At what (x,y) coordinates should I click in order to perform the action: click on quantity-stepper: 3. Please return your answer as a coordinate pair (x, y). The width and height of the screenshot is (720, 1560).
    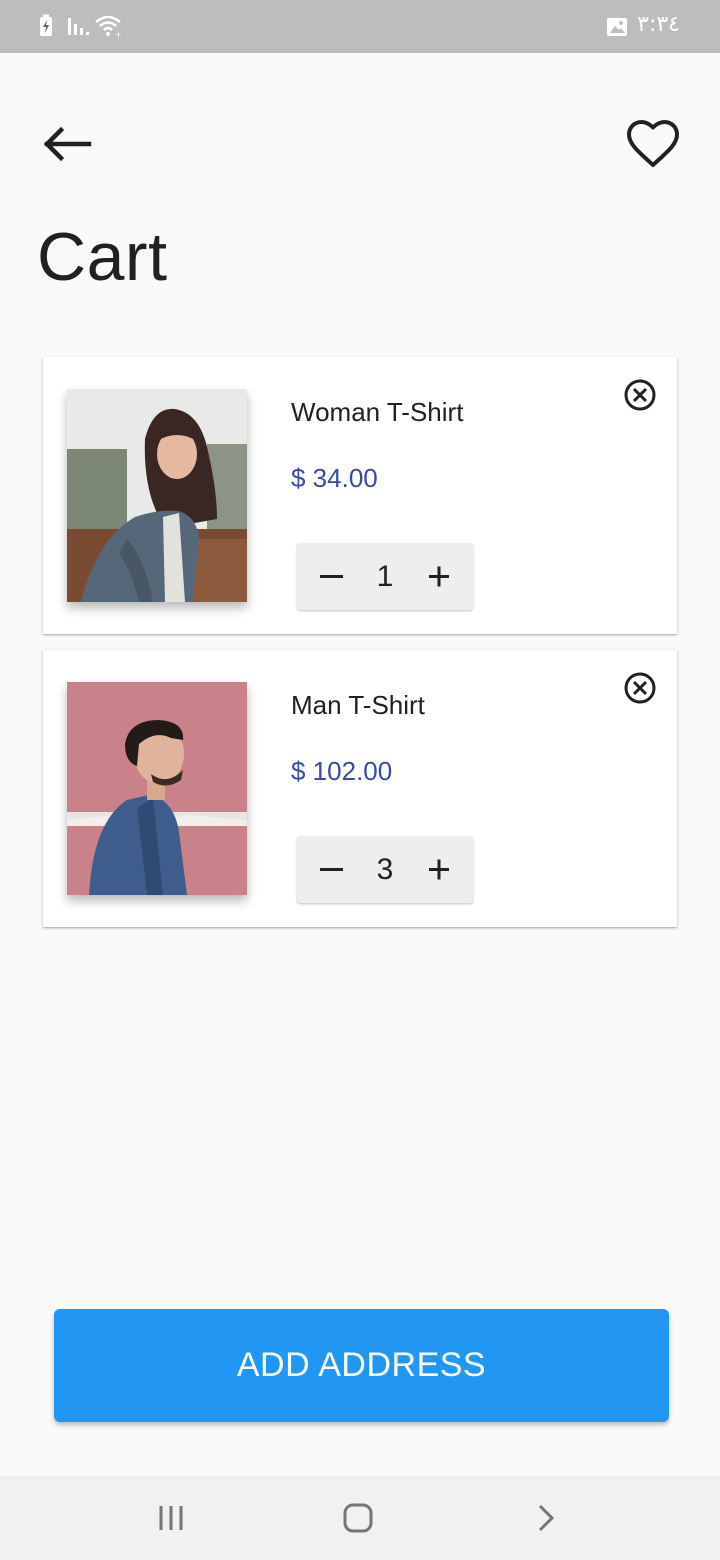
    Looking at the image, I should click on (385, 869).